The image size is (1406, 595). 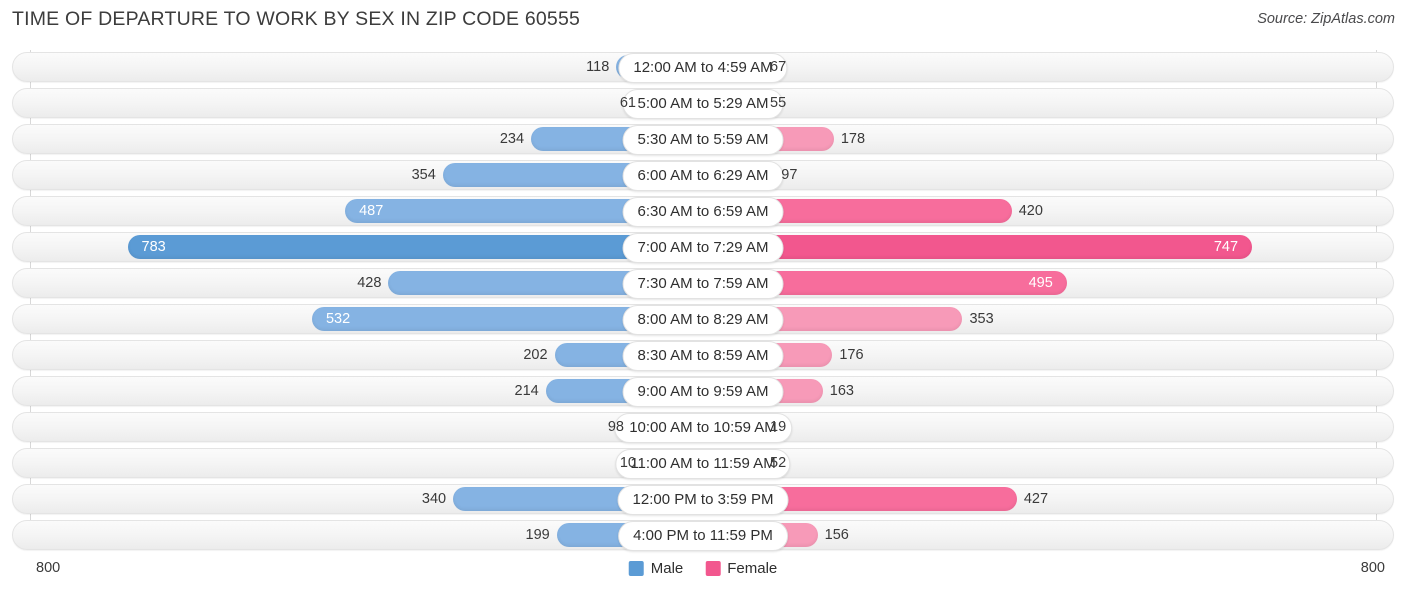 I want to click on chart-footer: 800 800 Male Female, so click(x=703, y=575).